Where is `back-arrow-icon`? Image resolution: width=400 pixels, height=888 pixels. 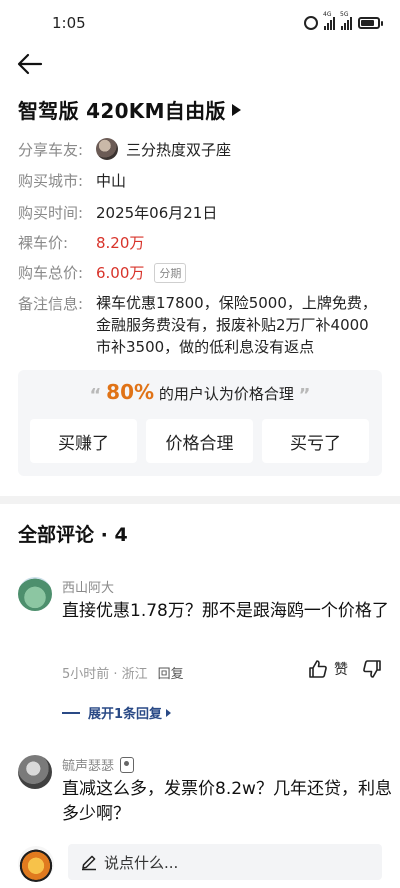 back-arrow-icon is located at coordinates (30, 64).